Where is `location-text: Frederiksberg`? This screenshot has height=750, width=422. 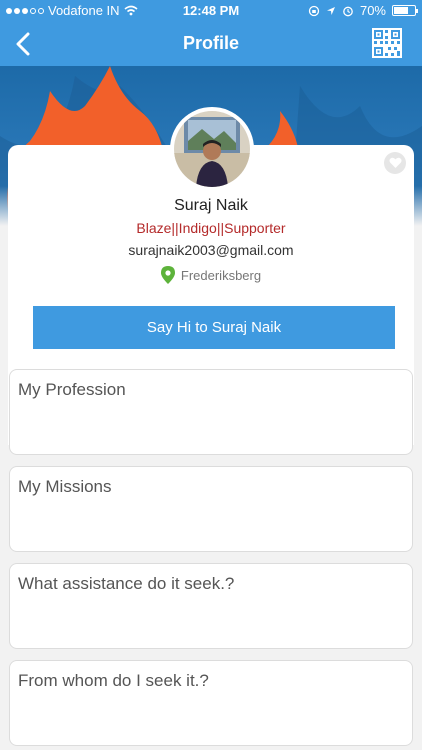 location-text: Frederiksberg is located at coordinates (221, 275).